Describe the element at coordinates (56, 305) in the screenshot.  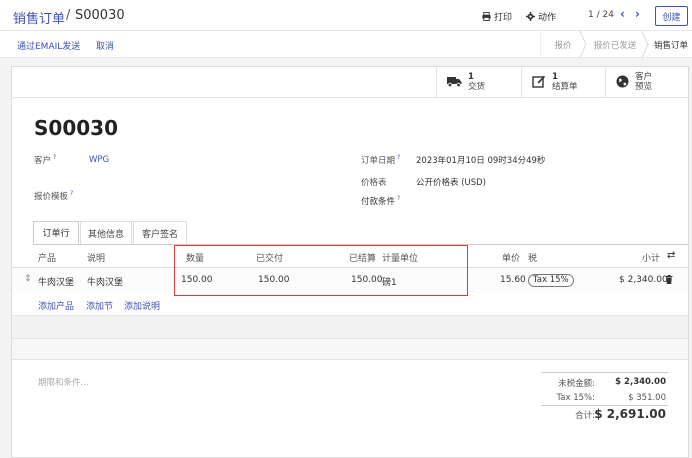
I see `add-product-link: 添加产品` at that location.